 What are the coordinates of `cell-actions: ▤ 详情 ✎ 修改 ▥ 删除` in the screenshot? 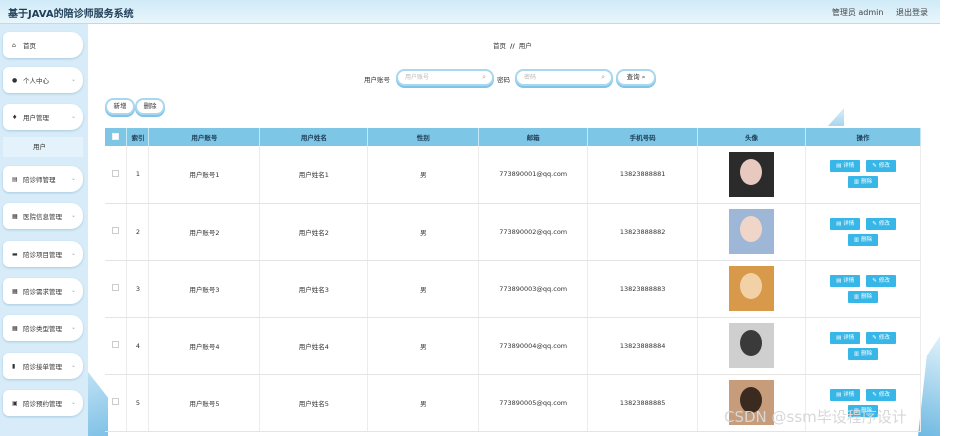 It's located at (863, 346).